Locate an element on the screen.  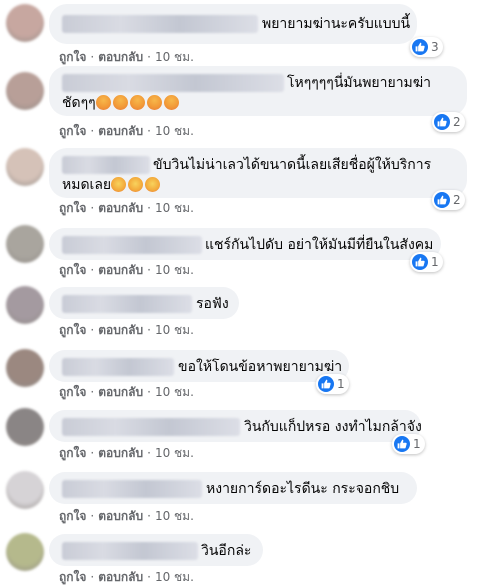
comment-text: หงายการ์ดอะไรดีนะ กระจอกชิบ is located at coordinates (303, 489).